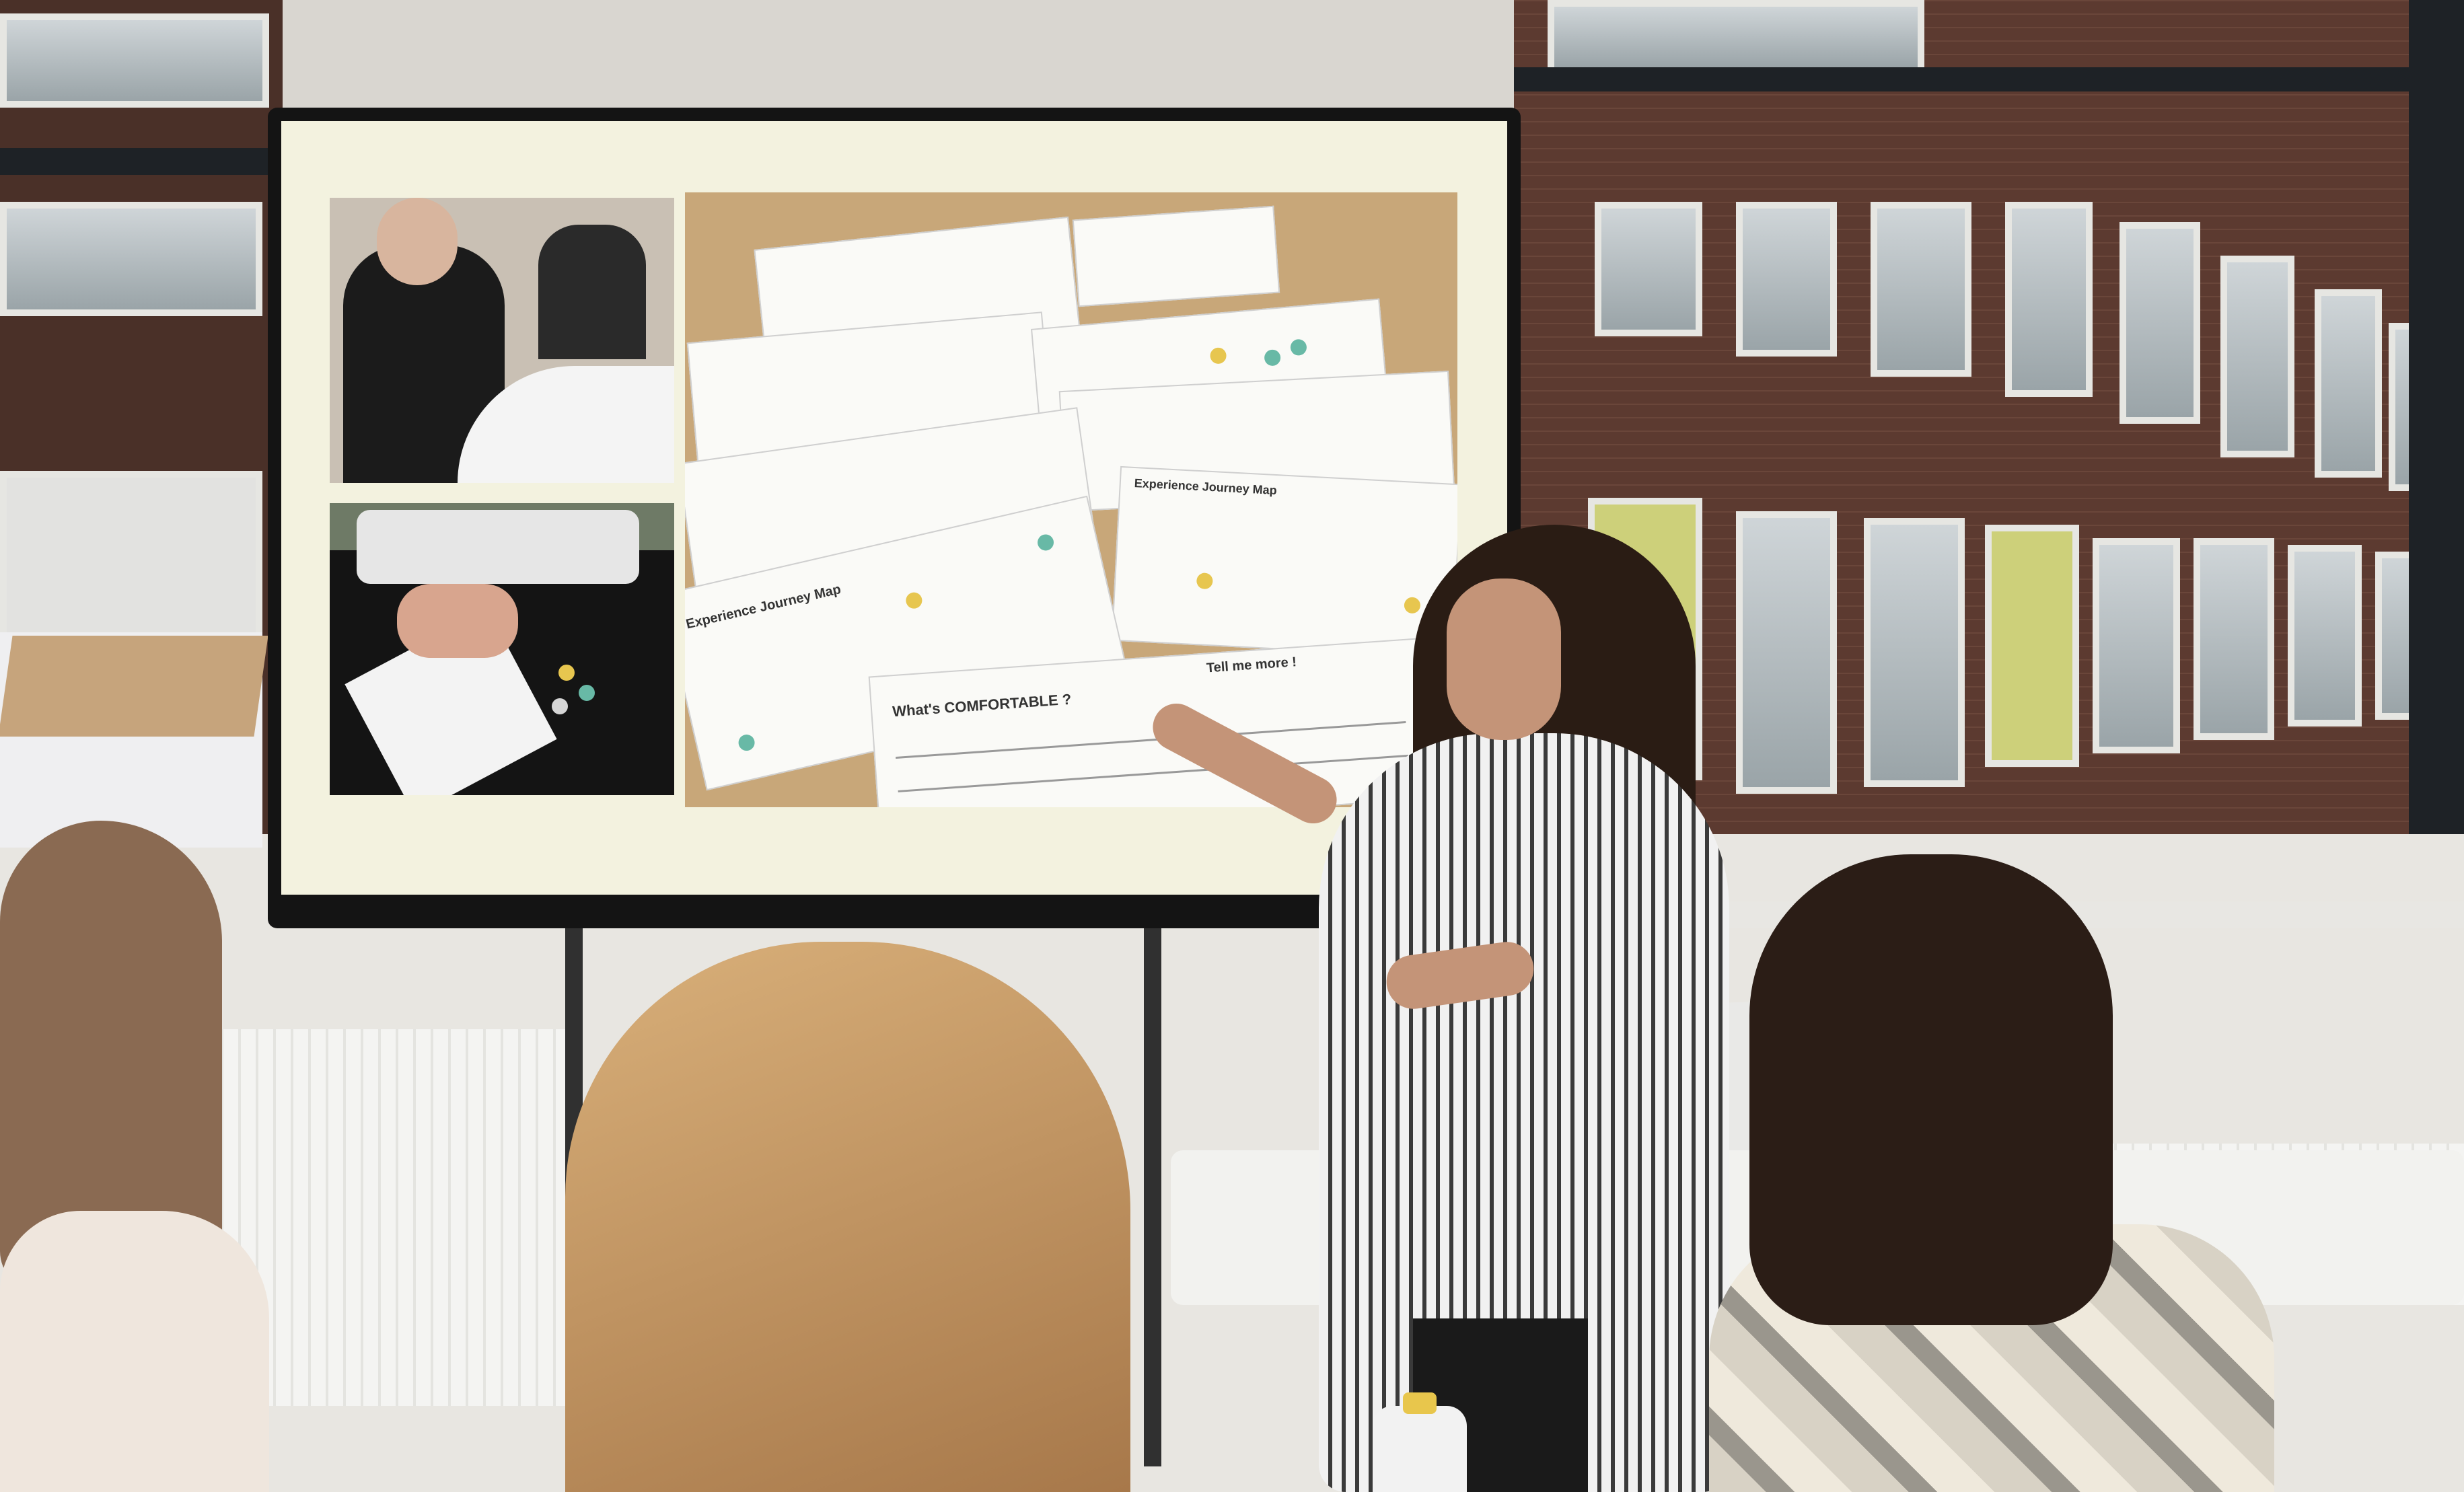  I want to click on audience-member-left-sweater, so click(134, 1351).